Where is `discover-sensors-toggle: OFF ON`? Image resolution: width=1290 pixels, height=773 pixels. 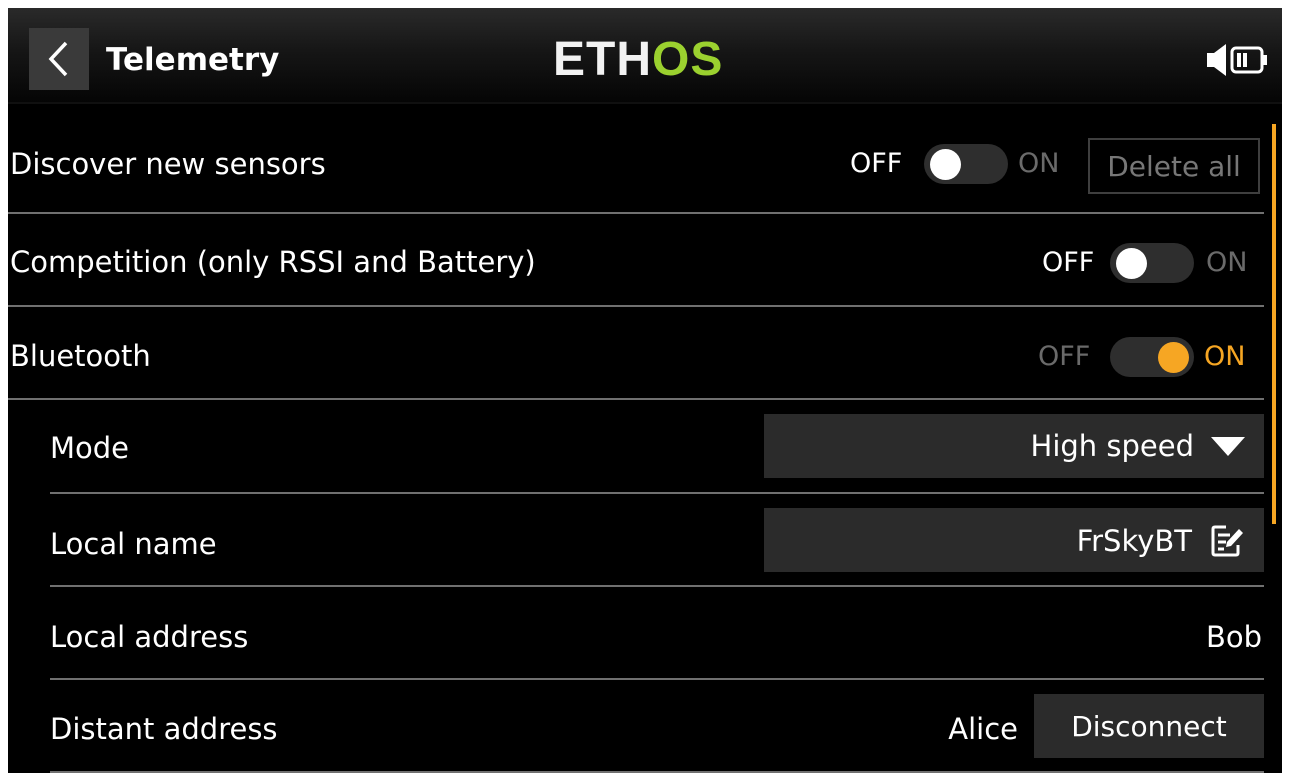
discover-sensors-toggle: OFF ON is located at coordinates (966, 164).